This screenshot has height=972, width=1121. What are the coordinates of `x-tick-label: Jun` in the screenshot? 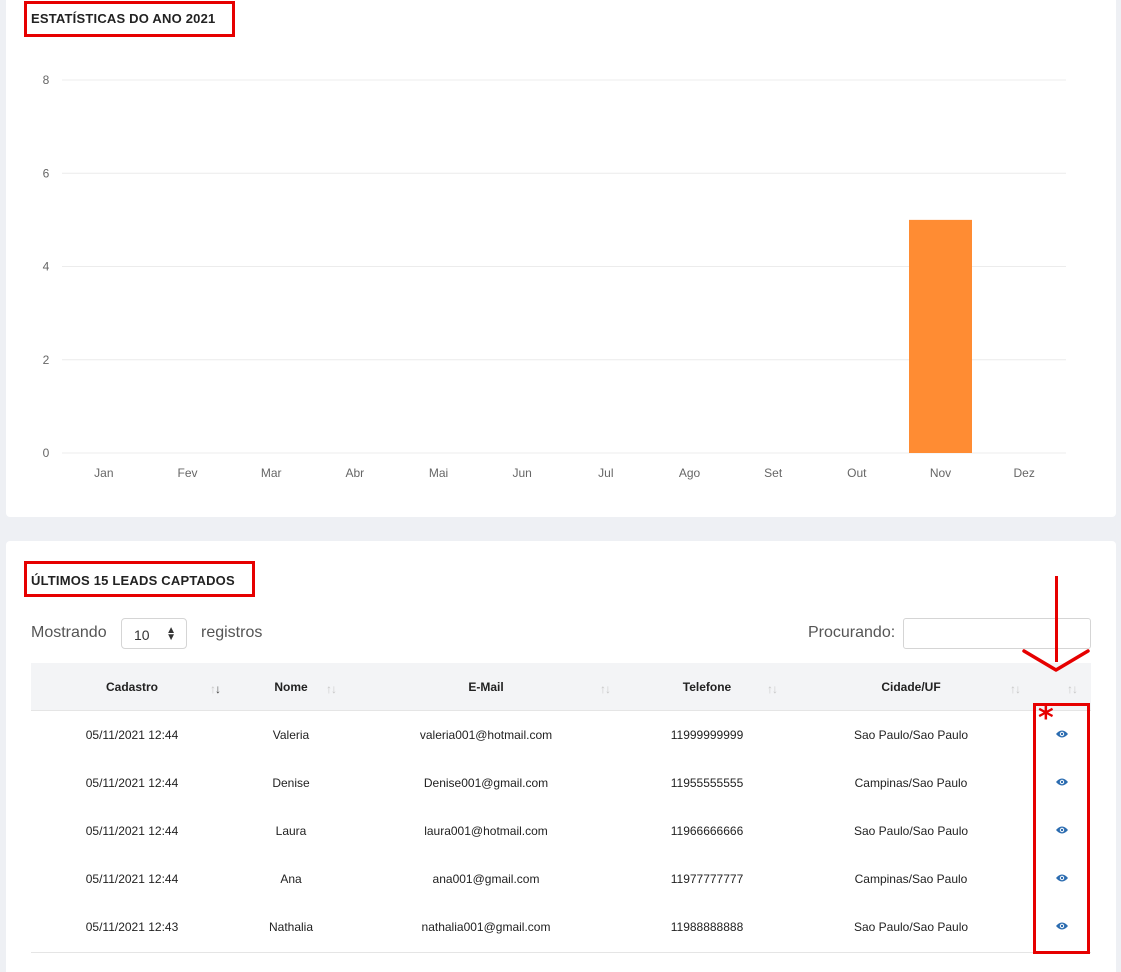 It's located at (521, 473).